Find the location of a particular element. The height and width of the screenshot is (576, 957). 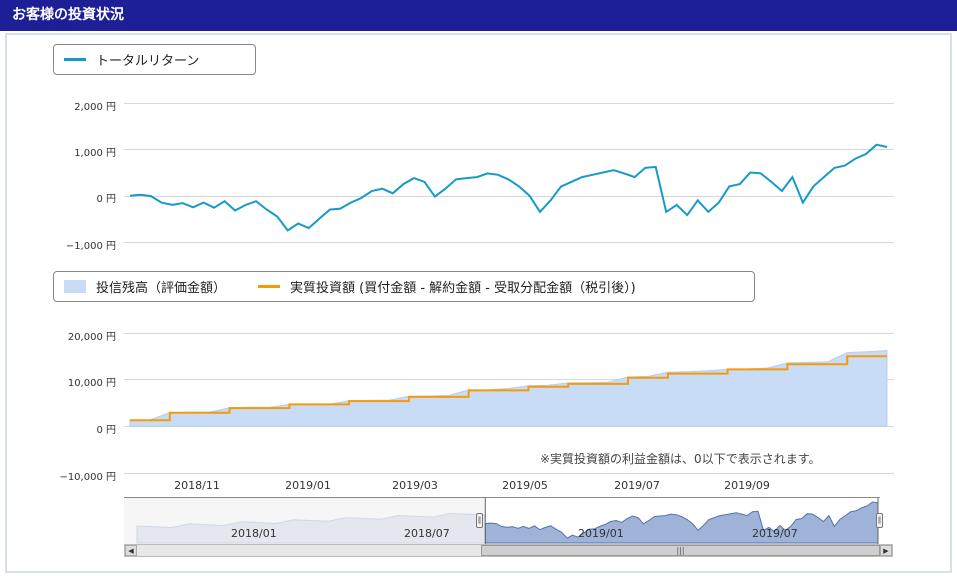

navigator-x-tick: 2019/07 is located at coordinates (775, 533).